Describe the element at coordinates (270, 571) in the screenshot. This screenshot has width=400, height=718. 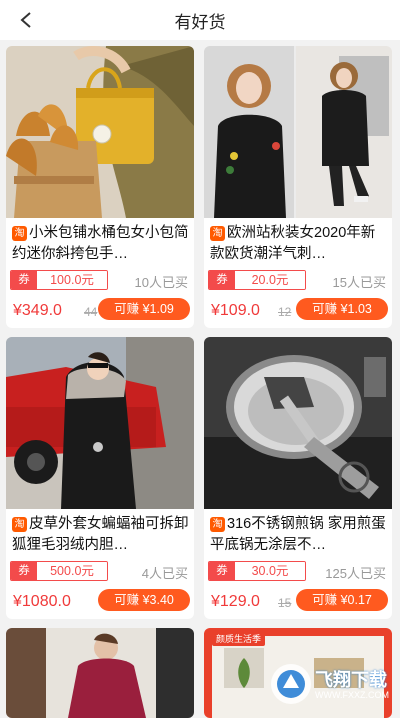
I see `coupon-value: 30.0元` at that location.